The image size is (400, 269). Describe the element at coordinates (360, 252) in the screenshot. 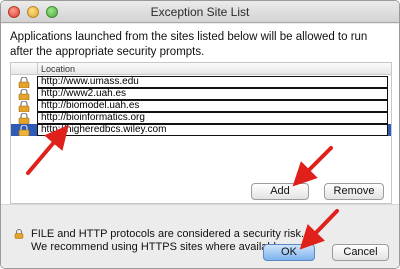

I see `cancel-button: Cancel` at that location.